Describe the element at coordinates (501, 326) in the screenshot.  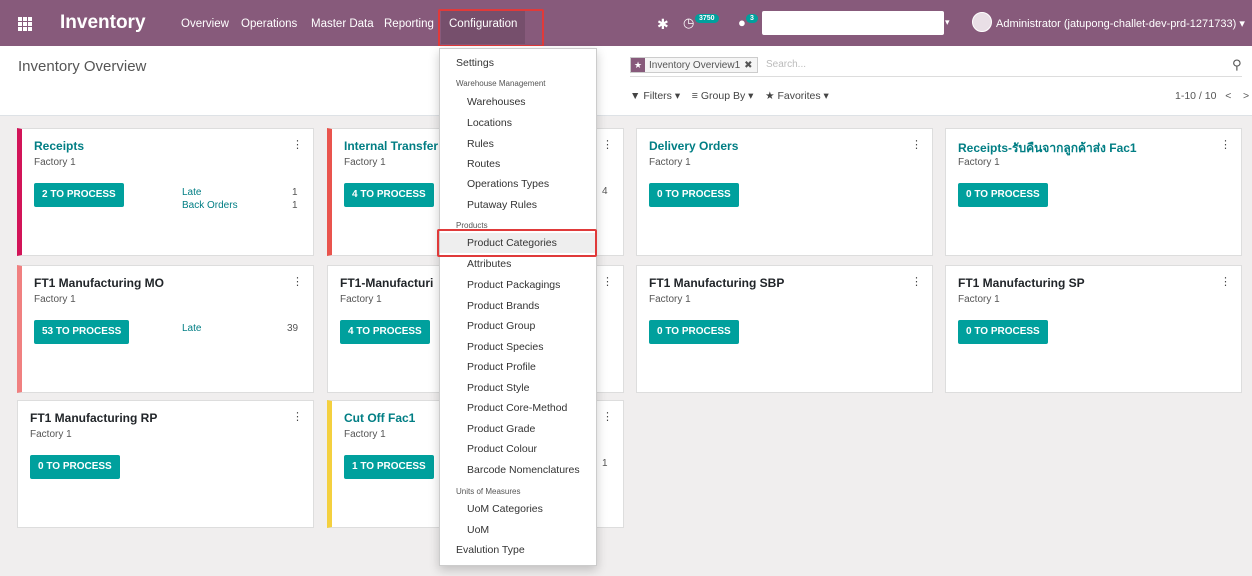
I see `menu-item-product-group: Product Group` at that location.